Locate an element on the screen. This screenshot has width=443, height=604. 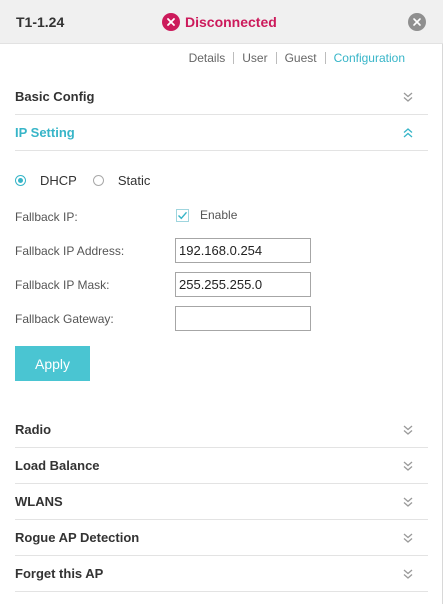
dhcp-label: DHCP is located at coordinates (58, 180).